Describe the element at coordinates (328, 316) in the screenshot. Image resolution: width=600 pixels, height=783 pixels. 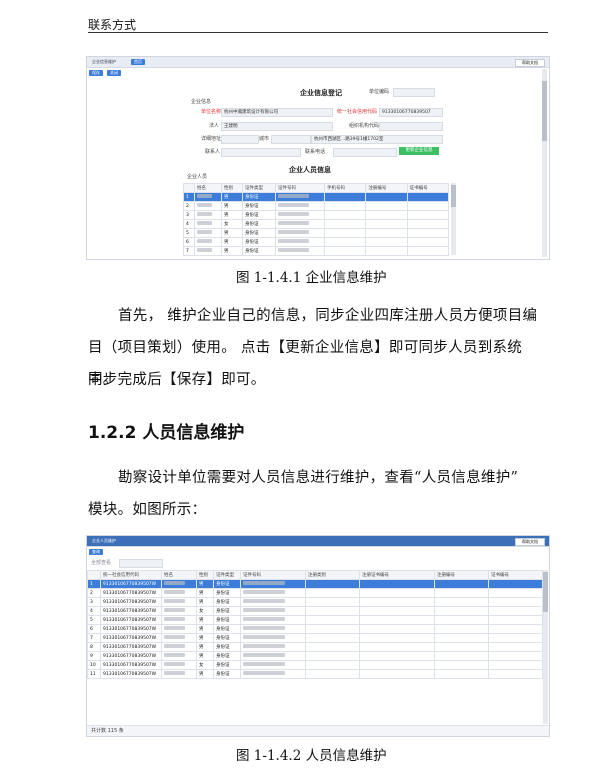
I see `paragraph-line: 首先， 维护企业自己的信息，同步企业四库注册人员方便项目编` at that location.